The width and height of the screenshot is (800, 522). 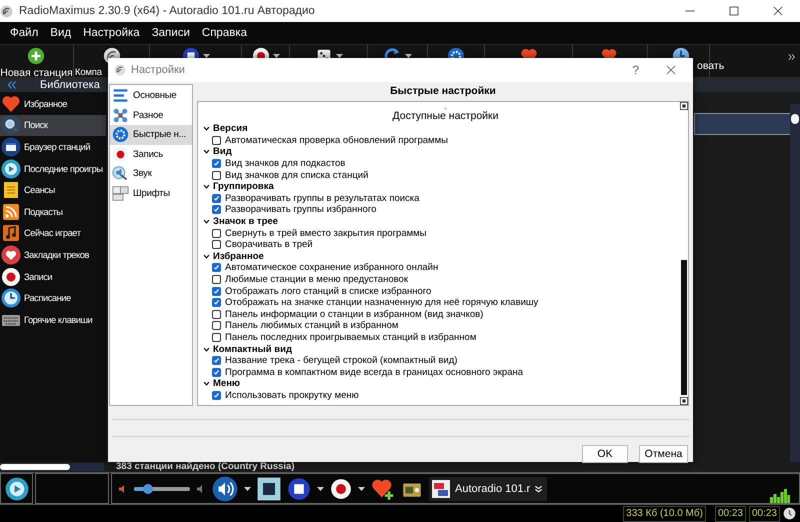 What do you see at coordinates (61, 33) in the screenshot?
I see `menu-item: Вид` at bounding box center [61, 33].